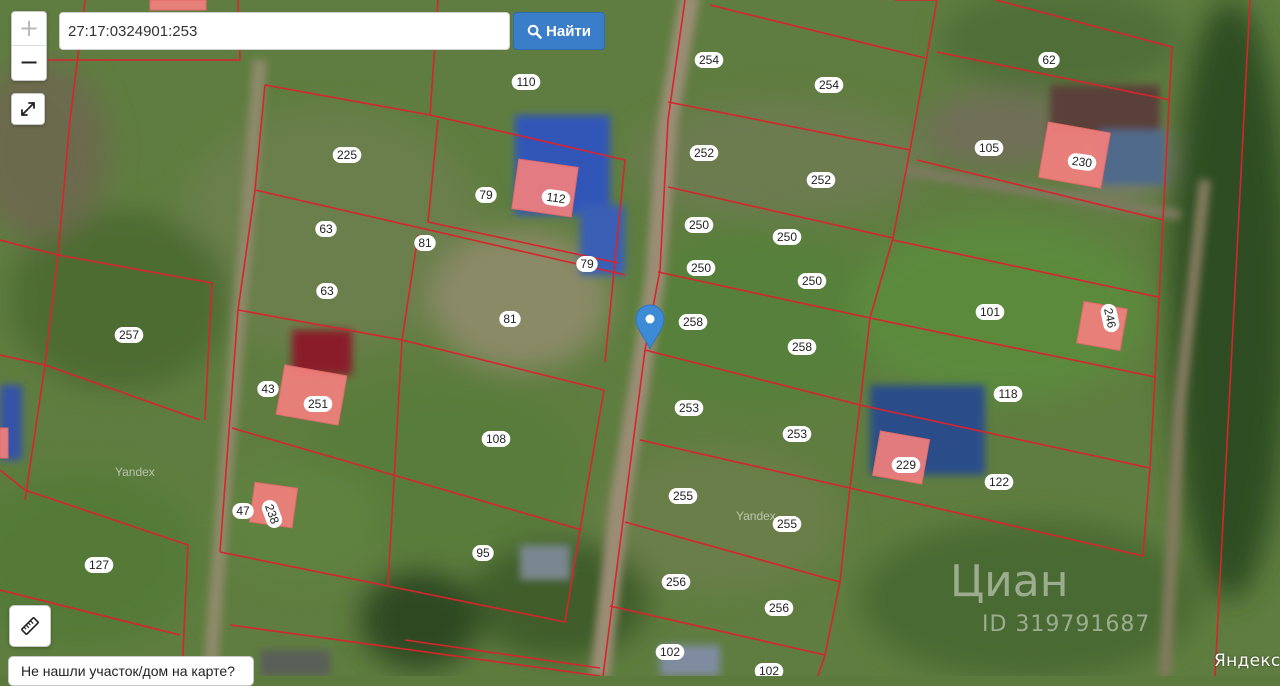 The image size is (1280, 686). I want to click on parcel-label-110: 110, so click(526, 82).